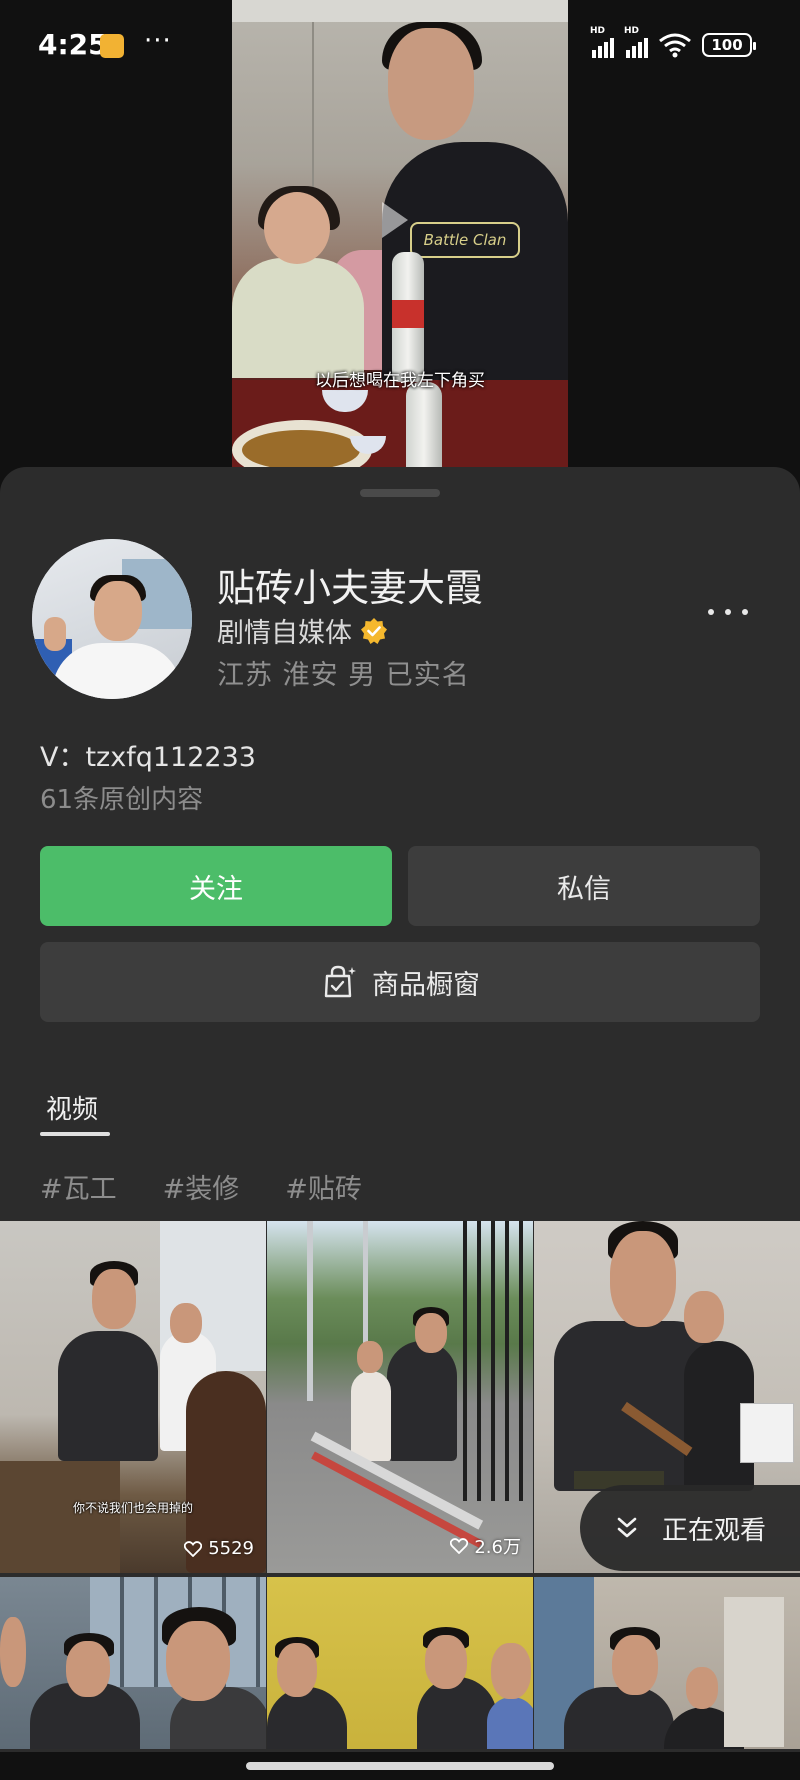  I want to click on profile-location: 江苏 淮安 男 已实名, so click(343, 675).